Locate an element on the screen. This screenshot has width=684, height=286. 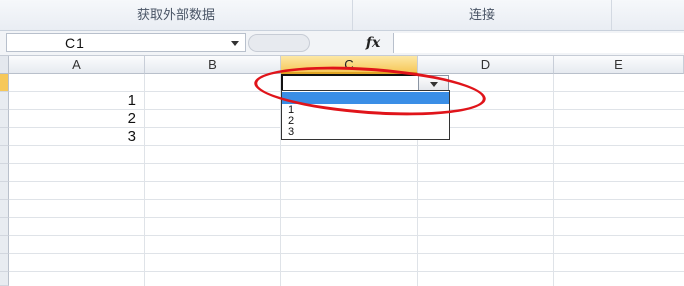
name-box-value: C1 is located at coordinates (75, 43).